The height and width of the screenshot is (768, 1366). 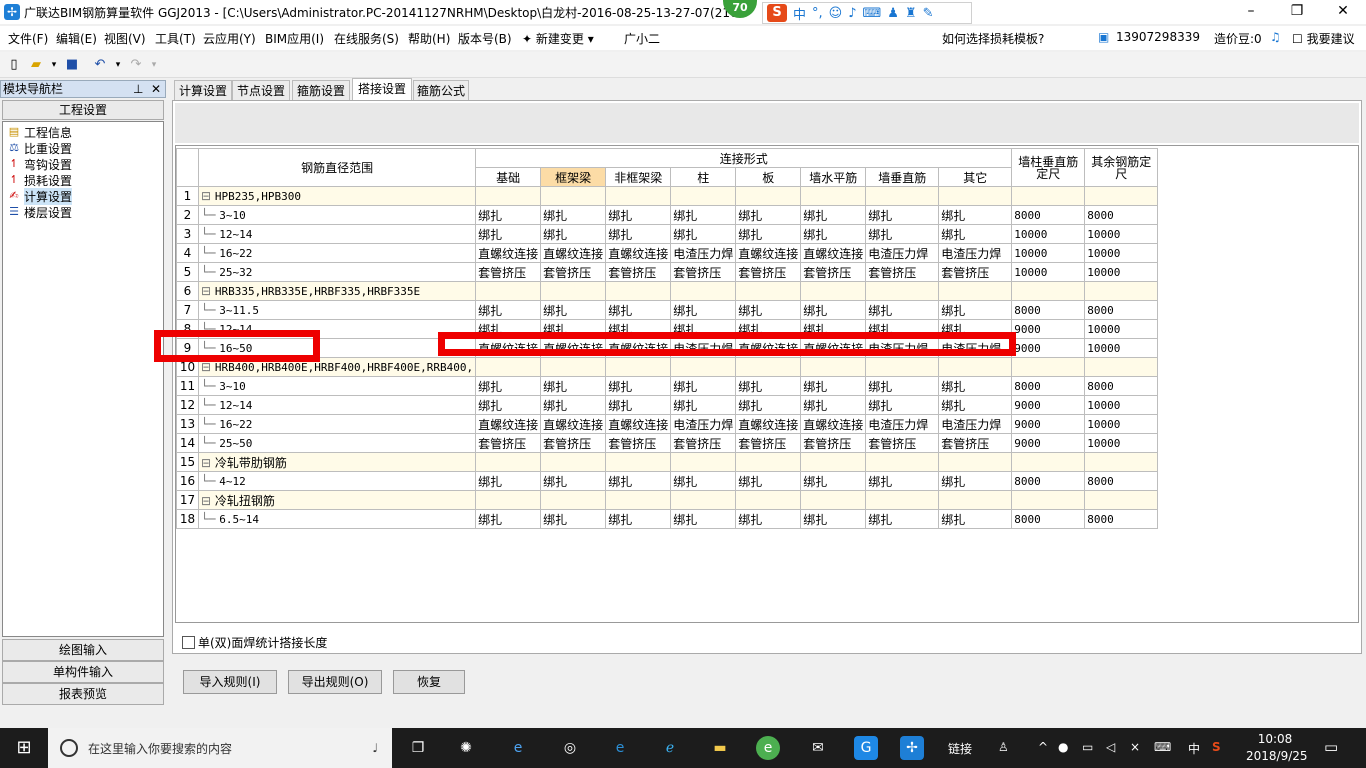 What do you see at coordinates (335, 682) in the screenshot?
I see `export-rules-button: 导出规则(O)` at bounding box center [335, 682].